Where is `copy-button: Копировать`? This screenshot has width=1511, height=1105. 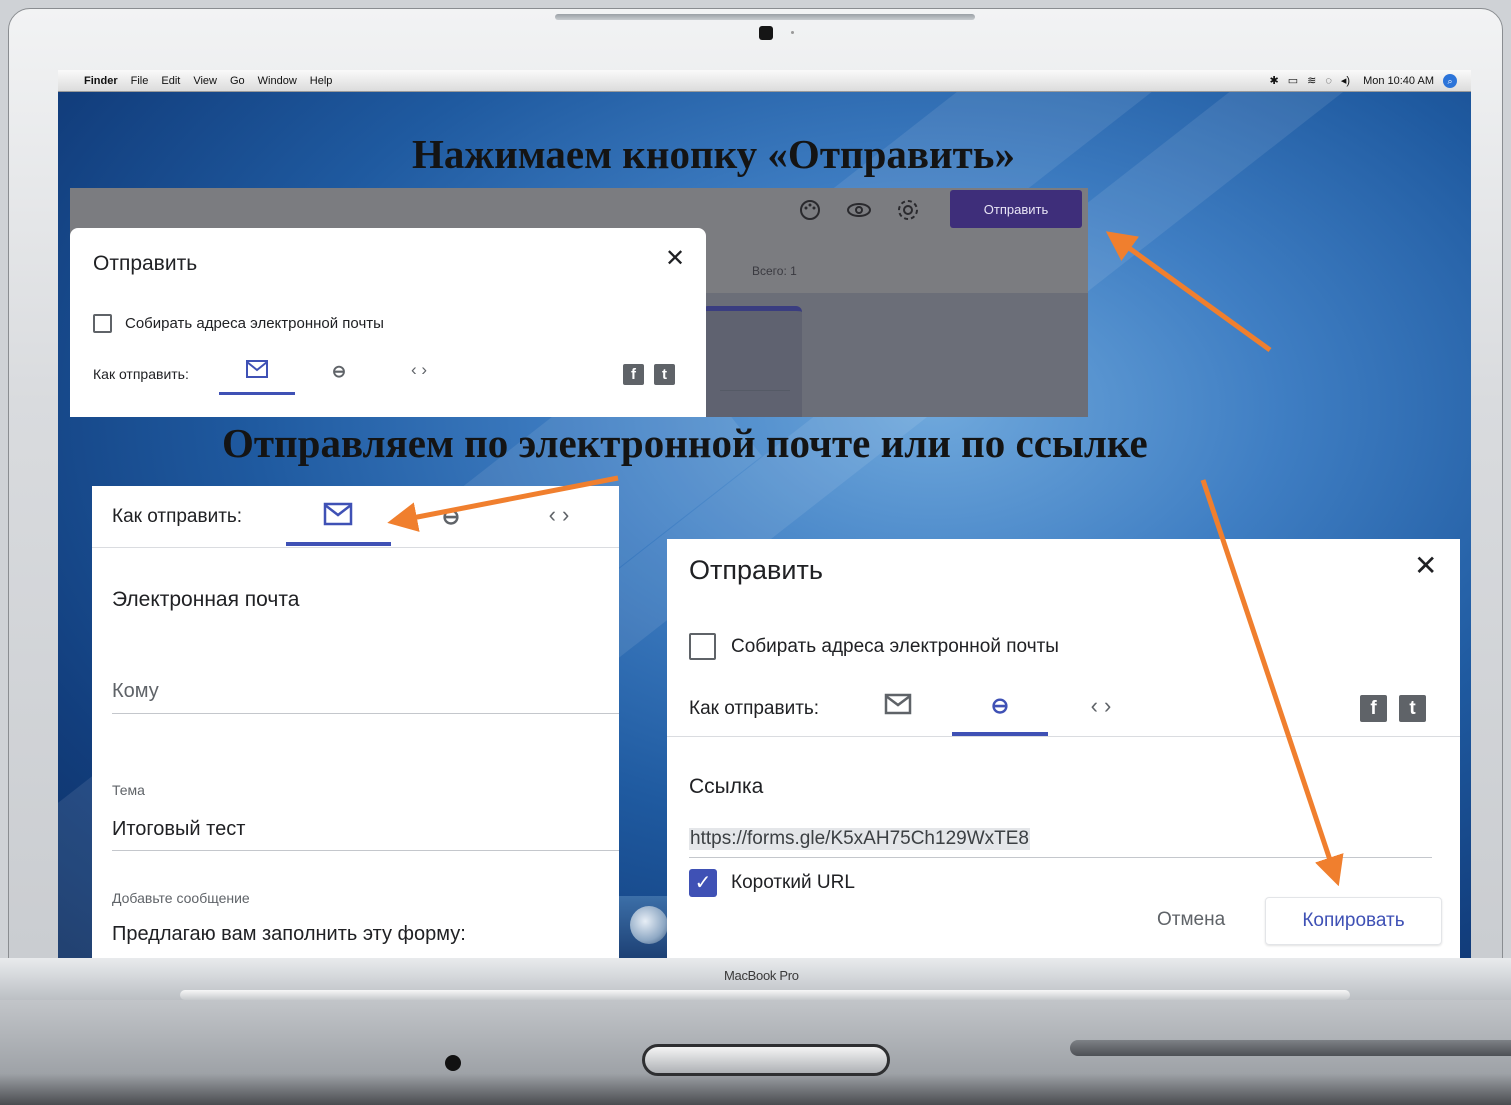
copy-button: Копировать is located at coordinates (1353, 921).